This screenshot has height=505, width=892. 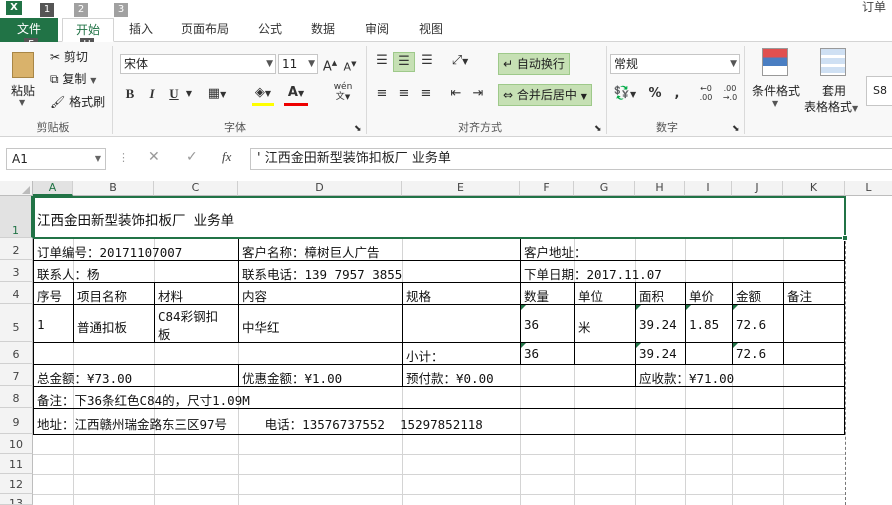 I want to click on cell-b4-item: 项目名称, so click(x=100, y=295).